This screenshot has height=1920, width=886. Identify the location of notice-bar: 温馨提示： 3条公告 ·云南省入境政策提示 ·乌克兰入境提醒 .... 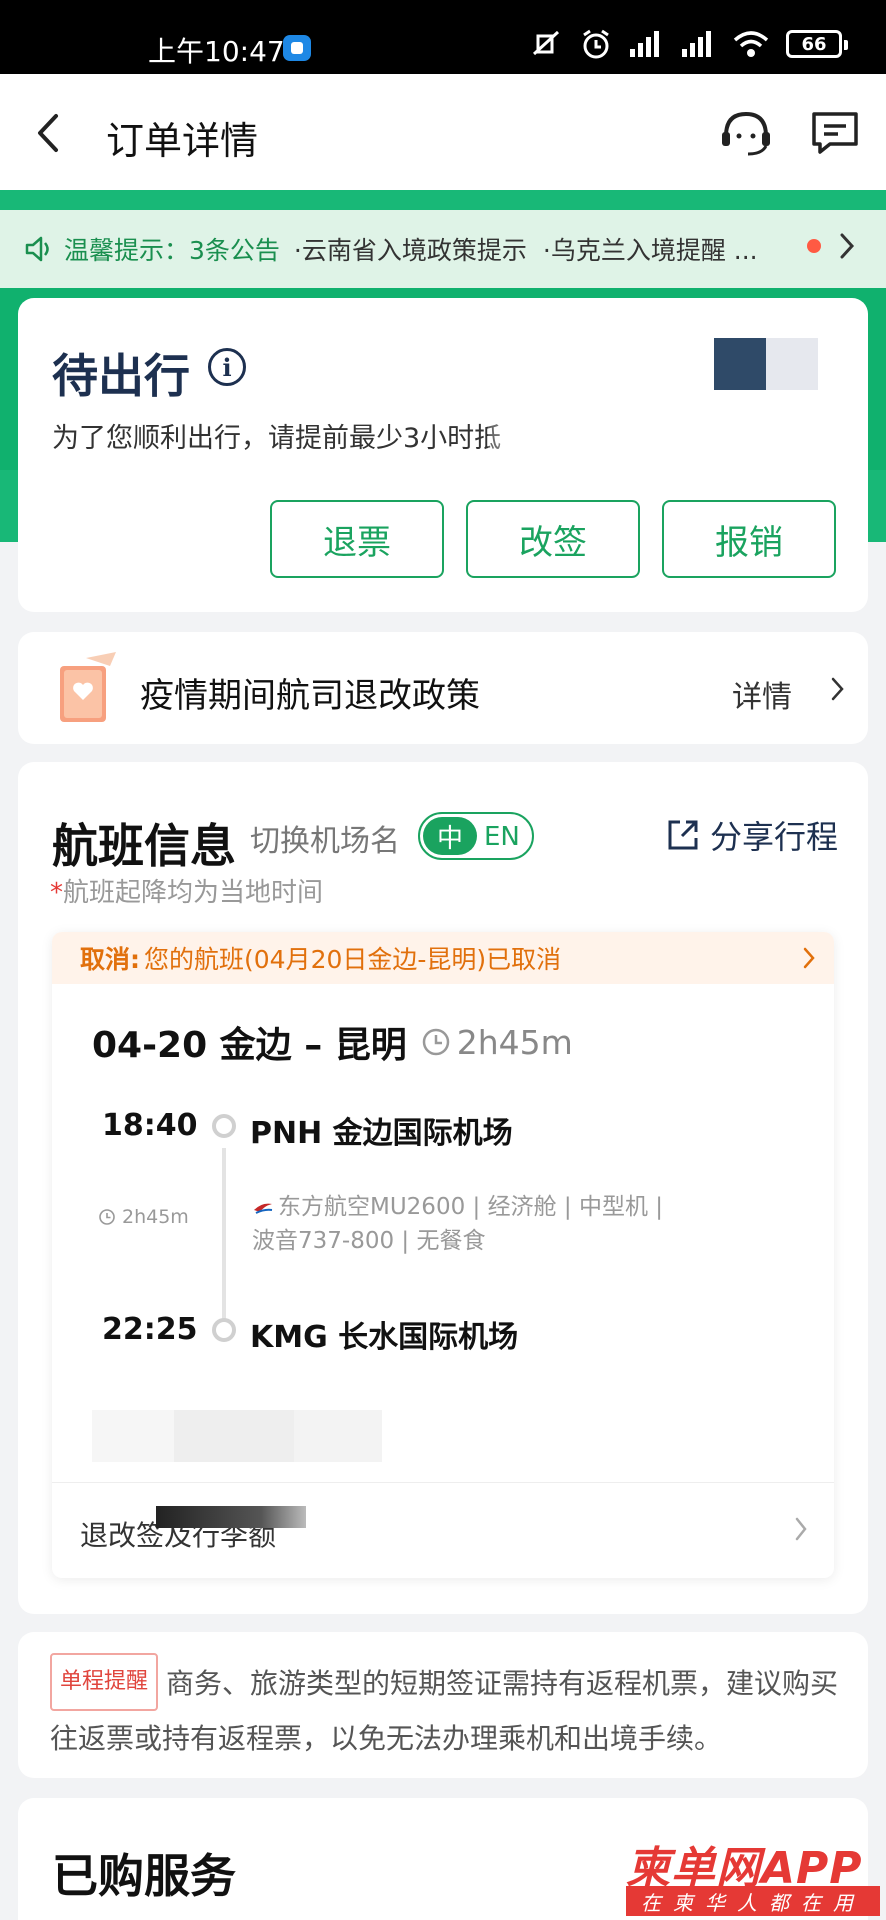
(443, 249).